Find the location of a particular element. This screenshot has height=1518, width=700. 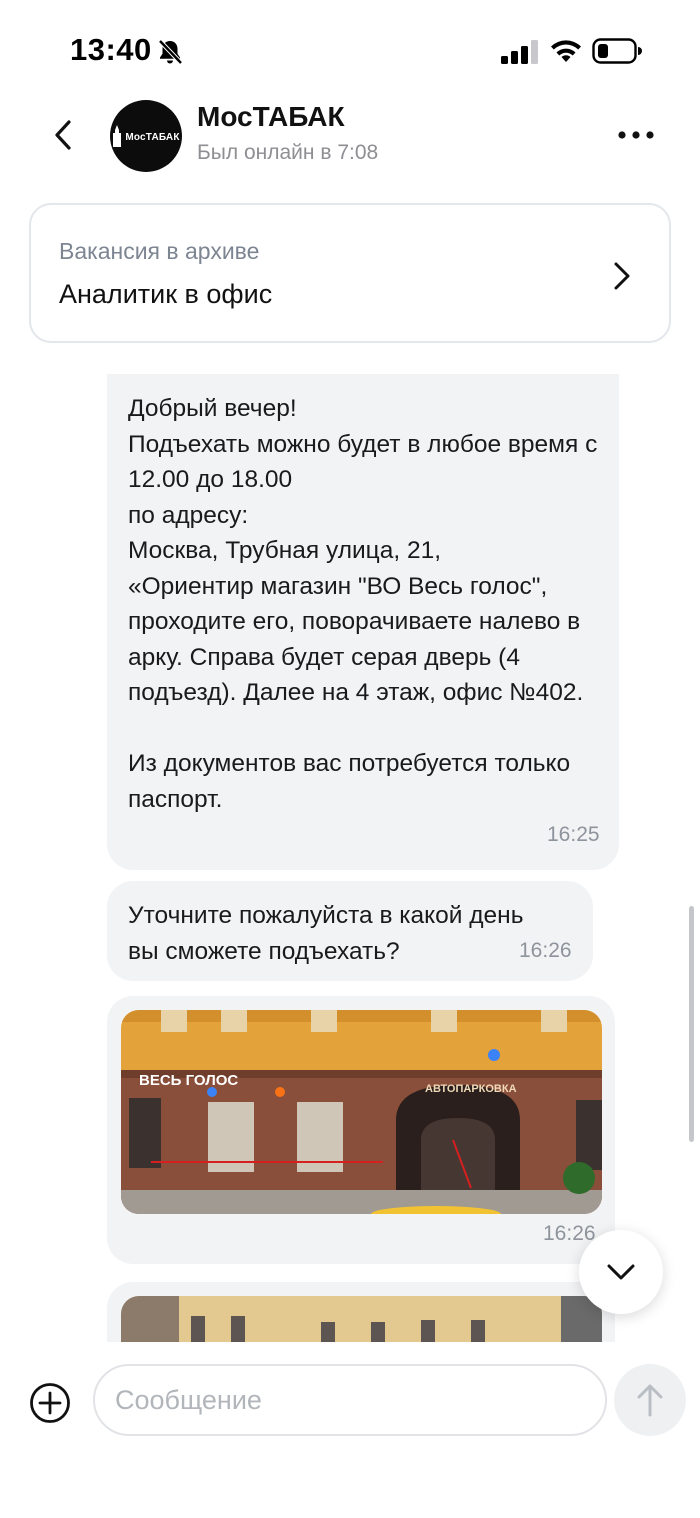

message-time: 16:25 is located at coordinates (573, 834).